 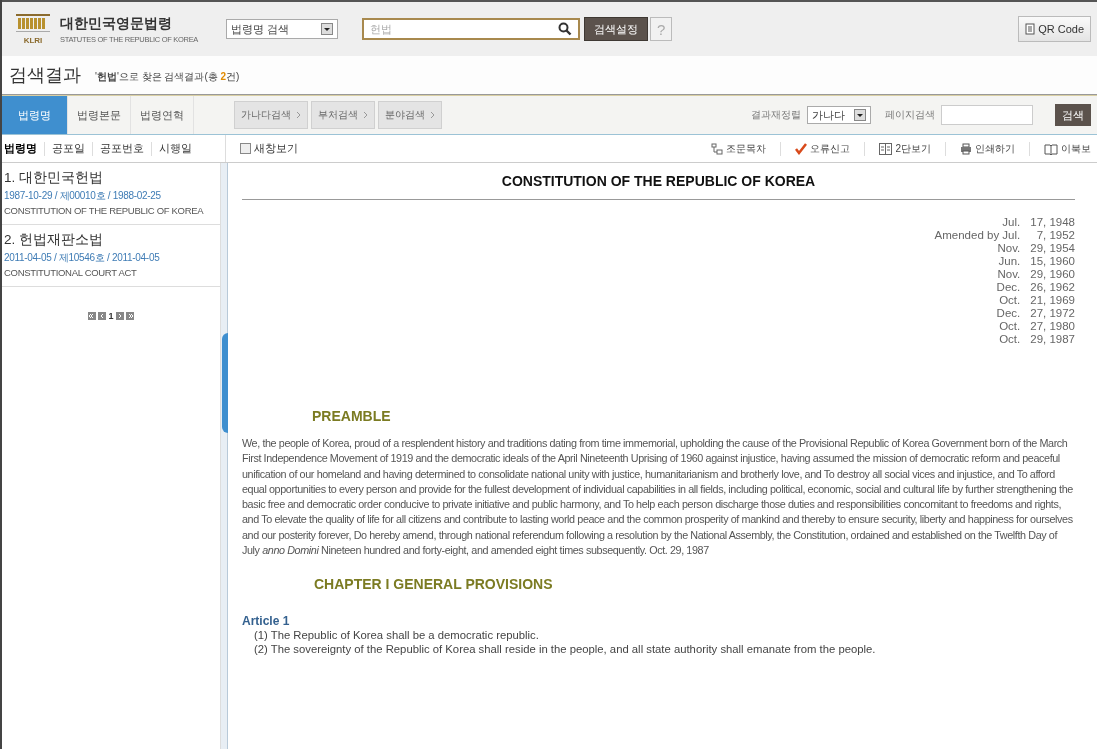 What do you see at coordinates (1011, 222) in the screenshot?
I see `date-month: Jul.` at bounding box center [1011, 222].